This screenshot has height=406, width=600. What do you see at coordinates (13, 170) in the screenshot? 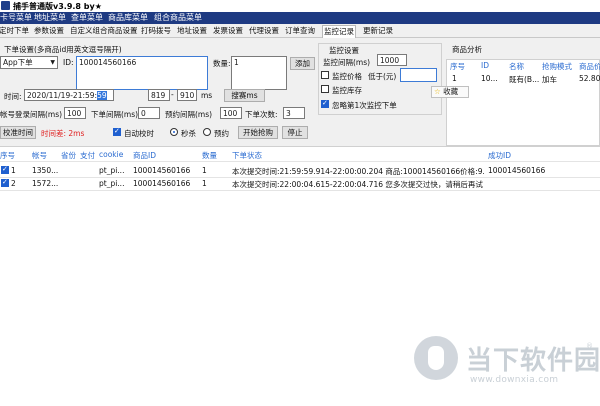
I see `table-cell-index: 1` at bounding box center [13, 170].